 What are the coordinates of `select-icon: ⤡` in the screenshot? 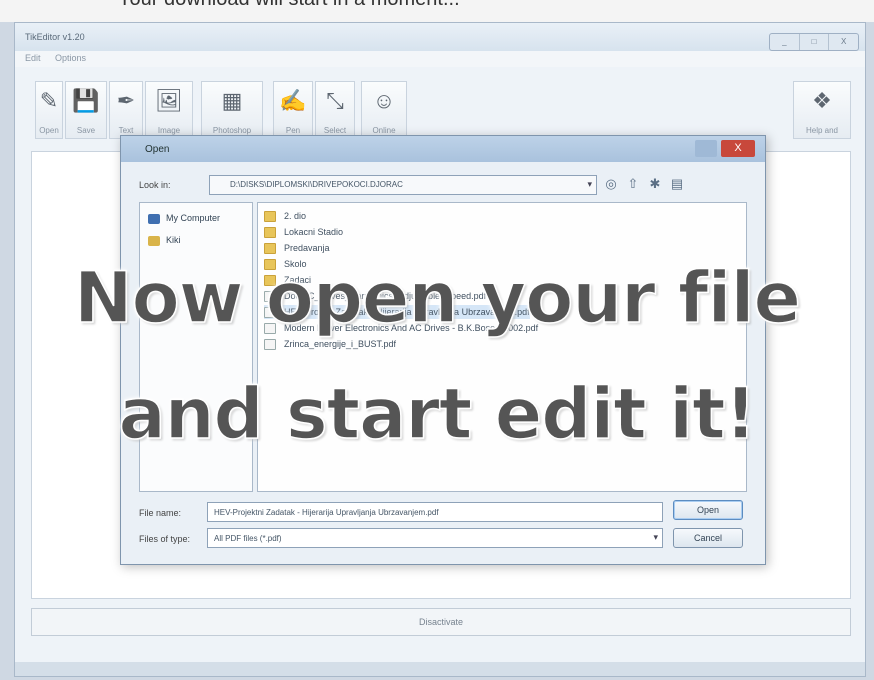 It's located at (335, 100).